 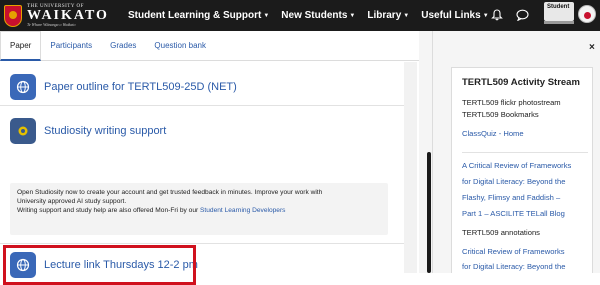 What do you see at coordinates (72, 201) in the screenshot?
I see `desc-line: University approved AI study support.` at bounding box center [72, 201].